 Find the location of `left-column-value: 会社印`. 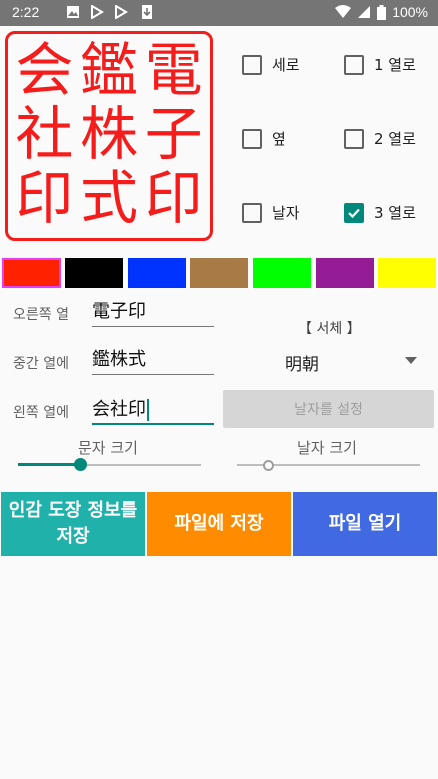

left-column-value: 会社印 is located at coordinates (119, 409).